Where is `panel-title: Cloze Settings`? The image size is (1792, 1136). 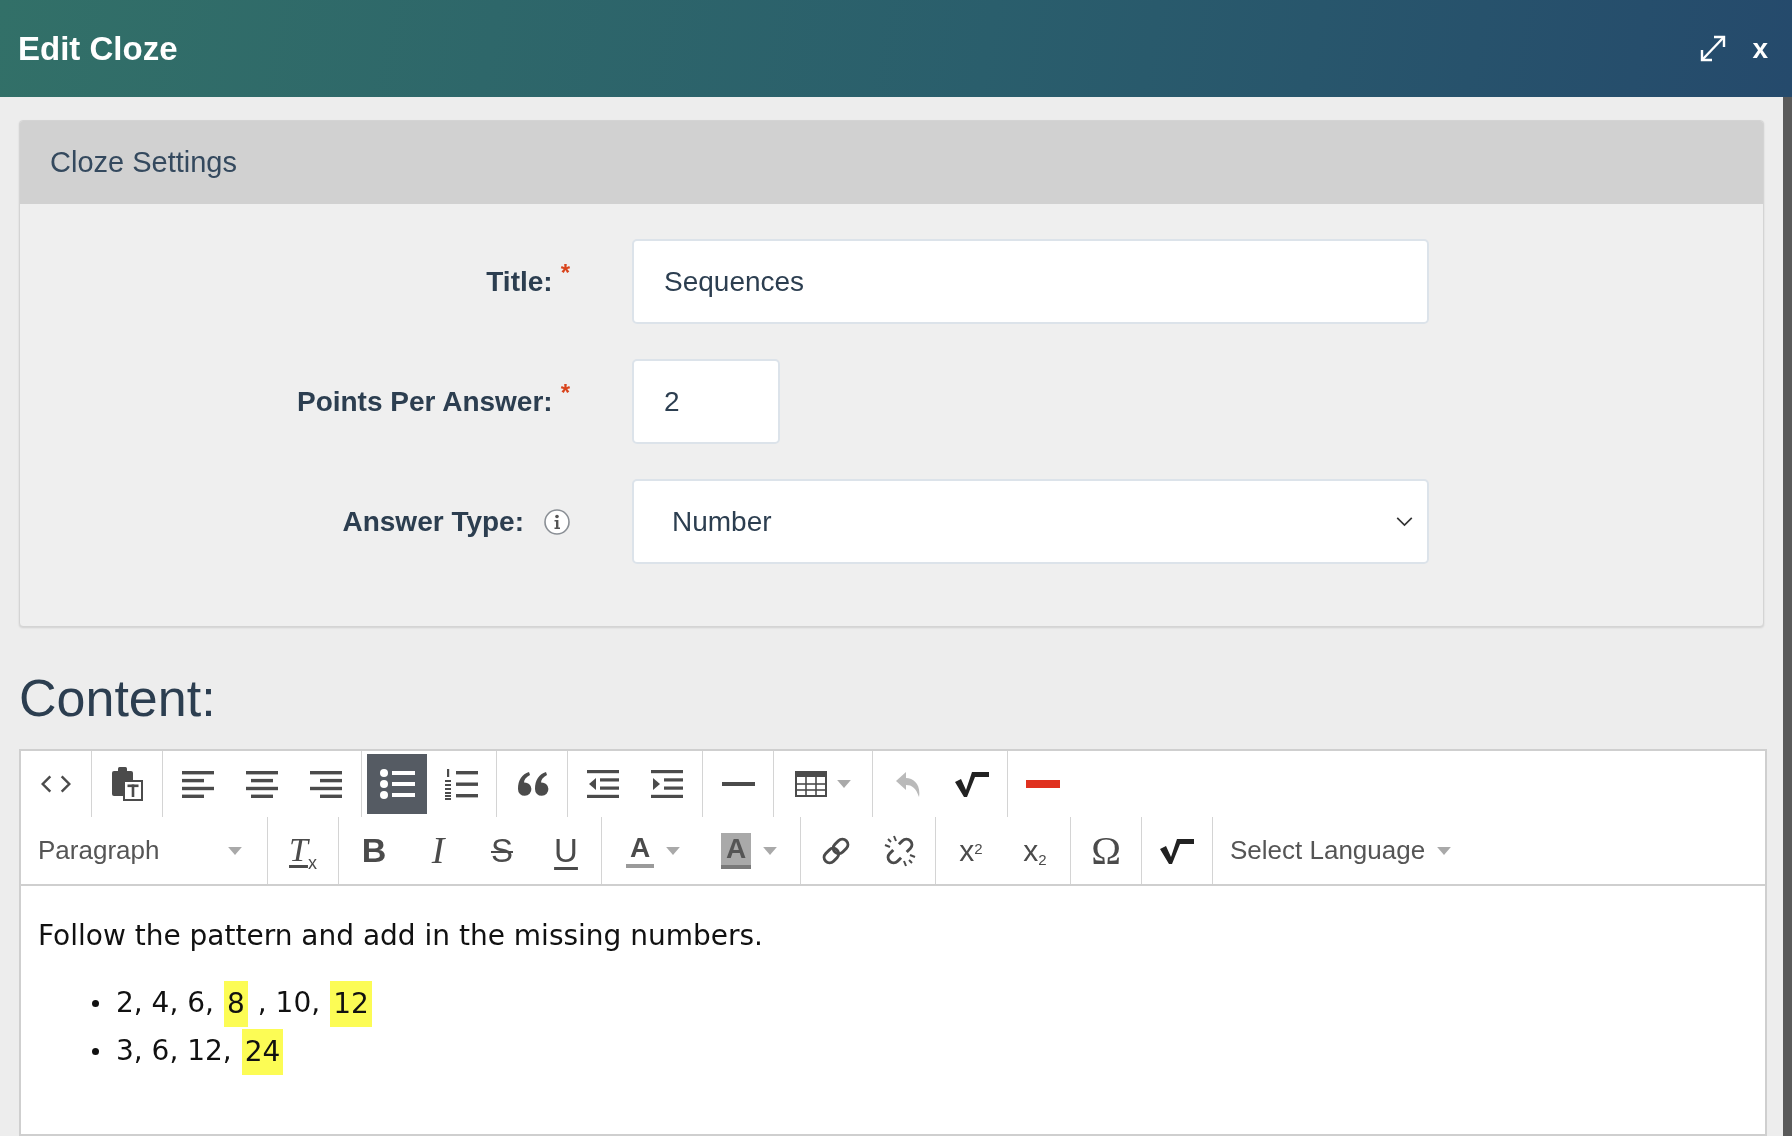 panel-title: Cloze Settings is located at coordinates (143, 162).